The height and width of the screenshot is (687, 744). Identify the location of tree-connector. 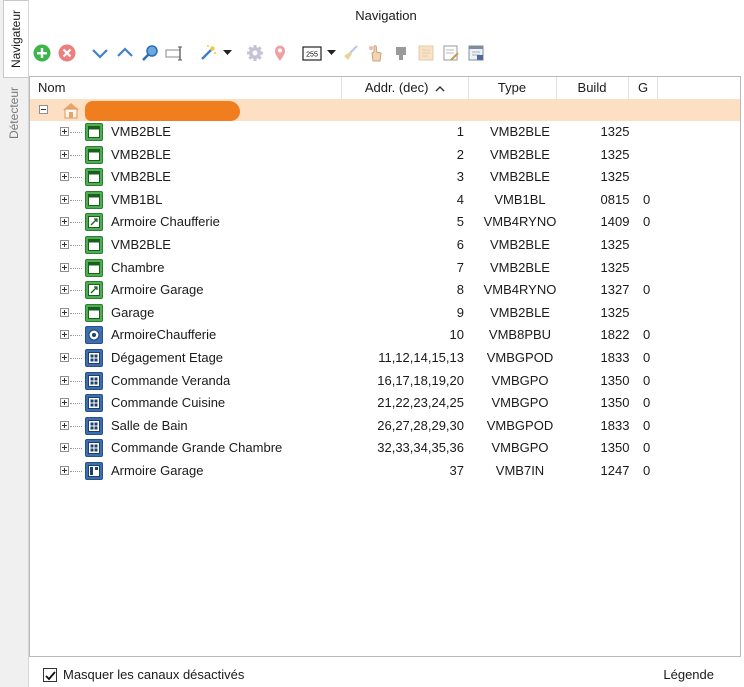
(76, 449).